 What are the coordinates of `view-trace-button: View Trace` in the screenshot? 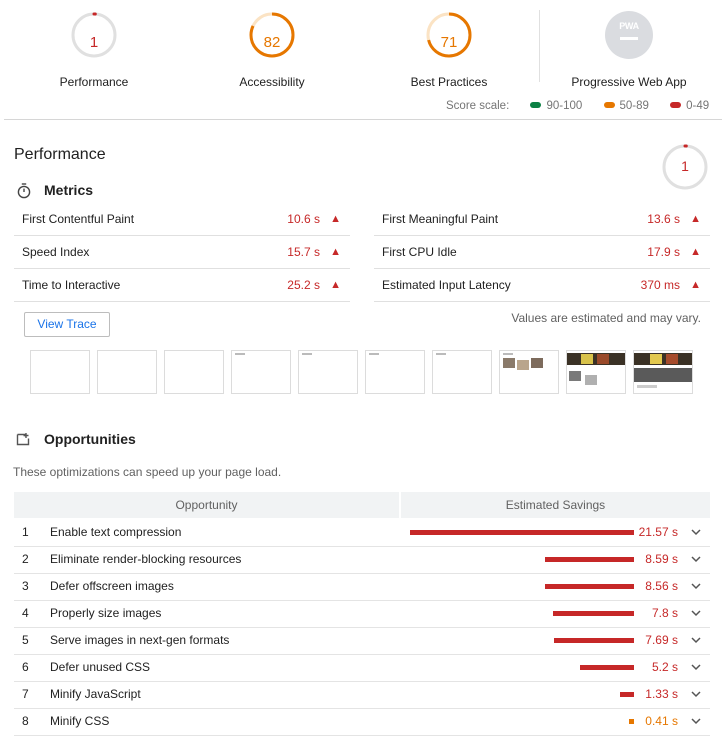 It's located at (67, 324).